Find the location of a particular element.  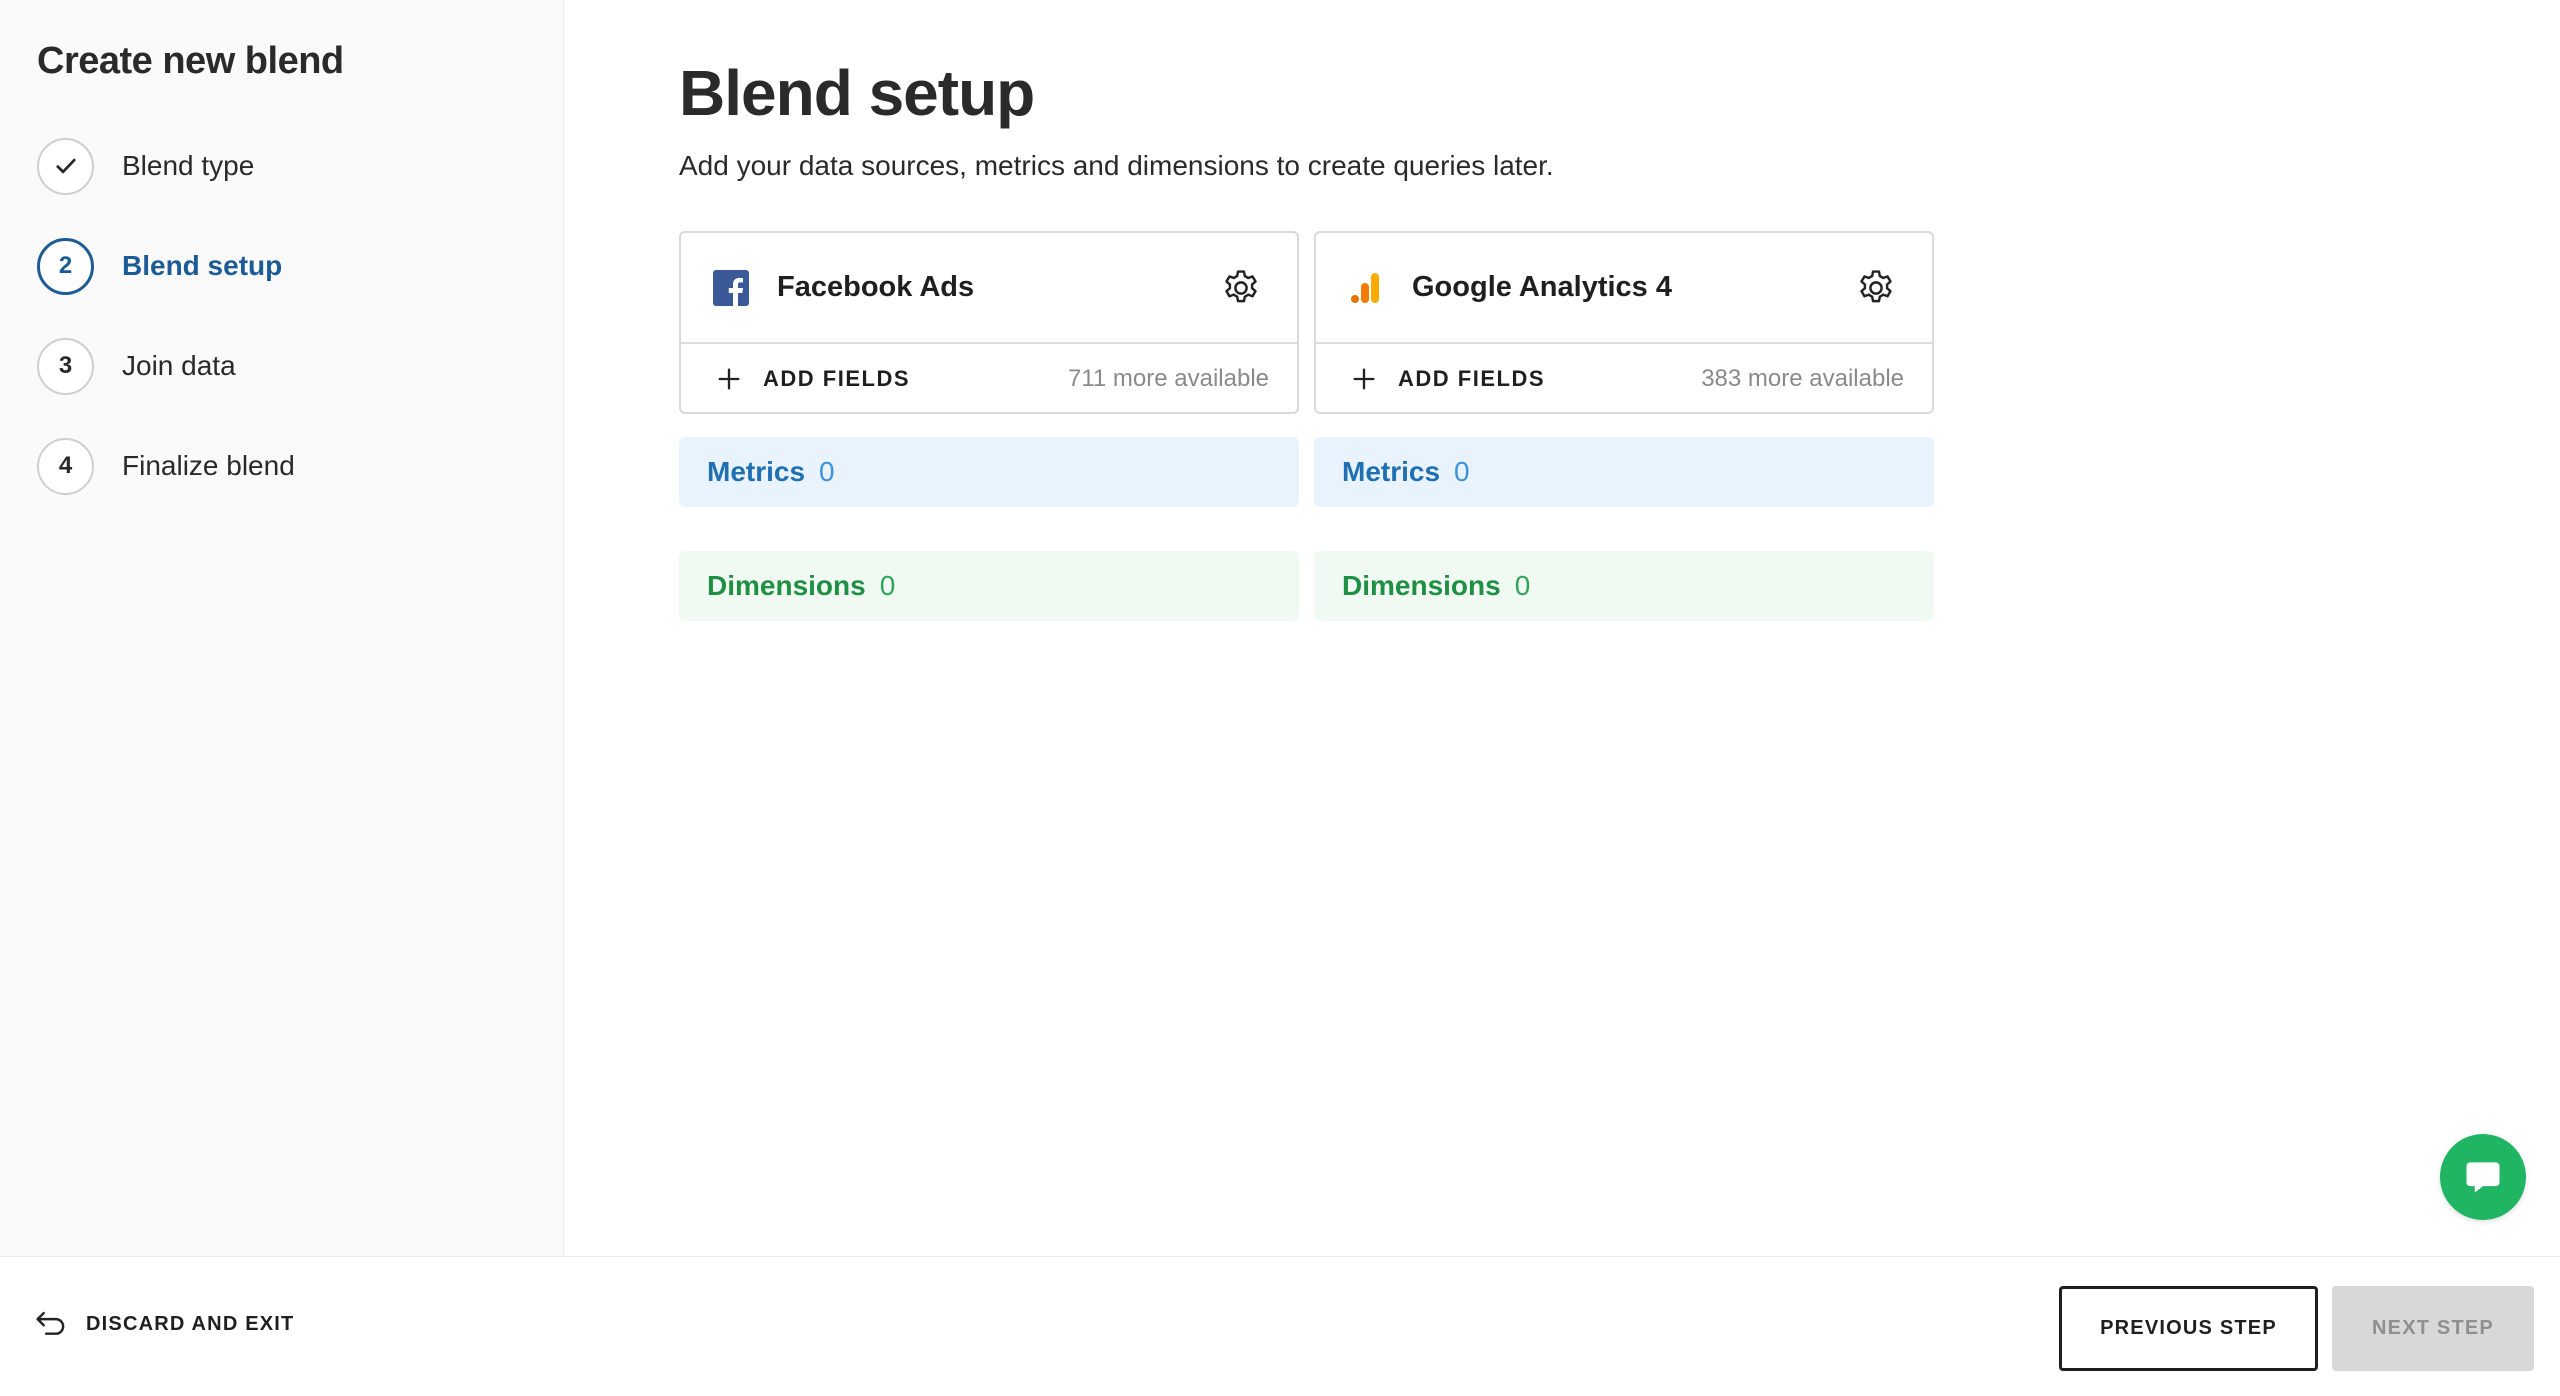

step-finalize-blend: 4 Finalize blend is located at coordinates (166, 466).